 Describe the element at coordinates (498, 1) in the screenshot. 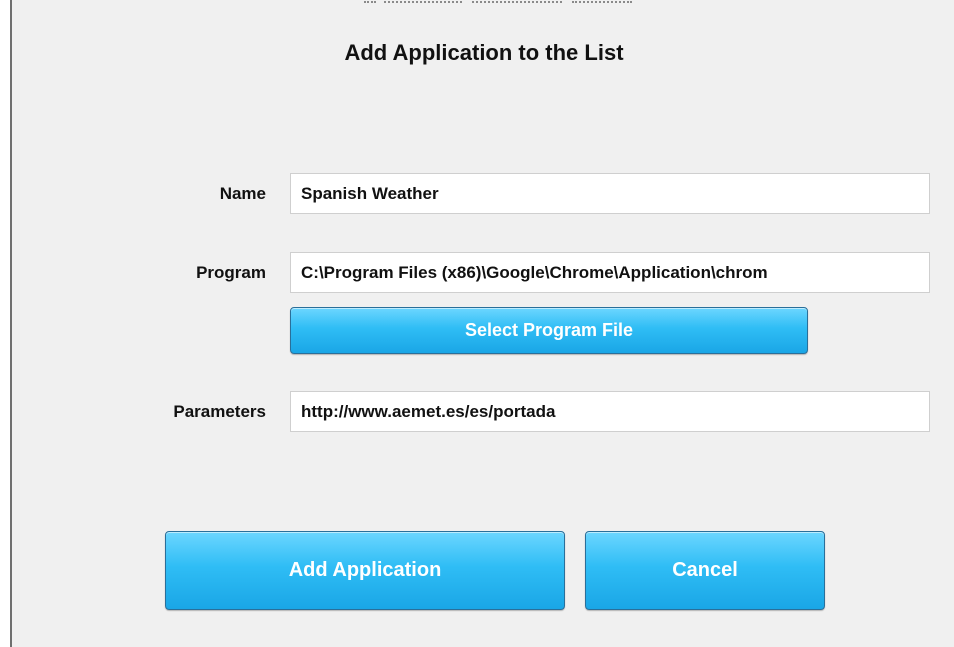

I see `cropped-text-fragment` at that location.